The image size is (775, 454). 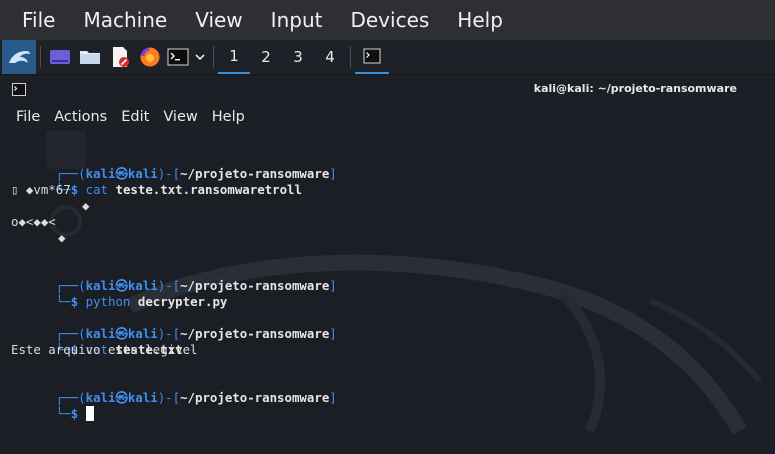 I want to click on firefox-button, so click(x=150, y=57).